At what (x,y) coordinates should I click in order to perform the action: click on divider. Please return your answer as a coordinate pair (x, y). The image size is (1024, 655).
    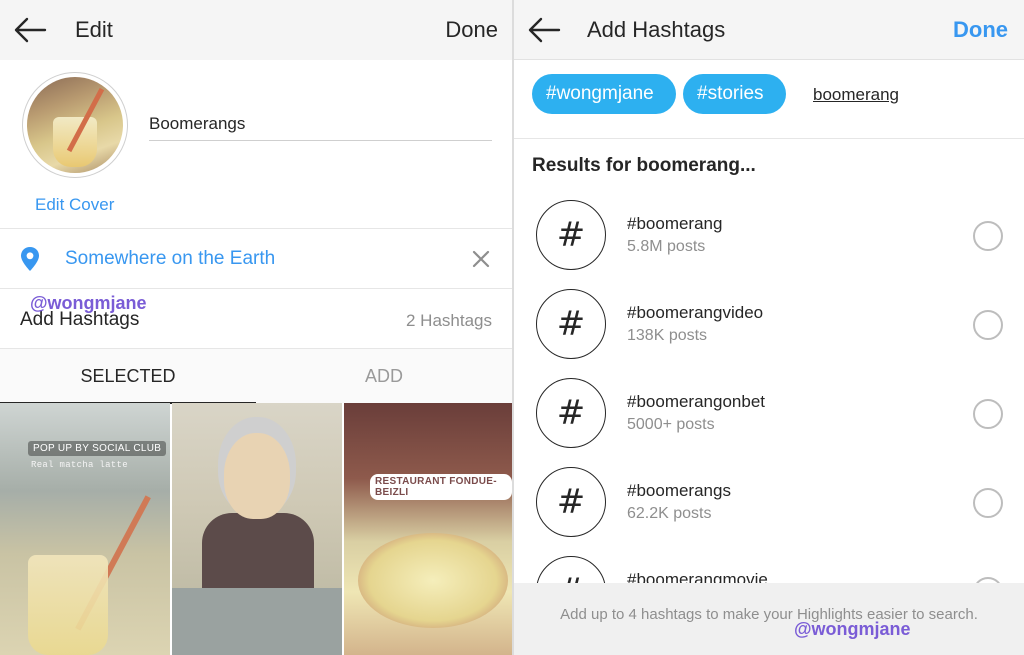
    Looking at the image, I should click on (769, 138).